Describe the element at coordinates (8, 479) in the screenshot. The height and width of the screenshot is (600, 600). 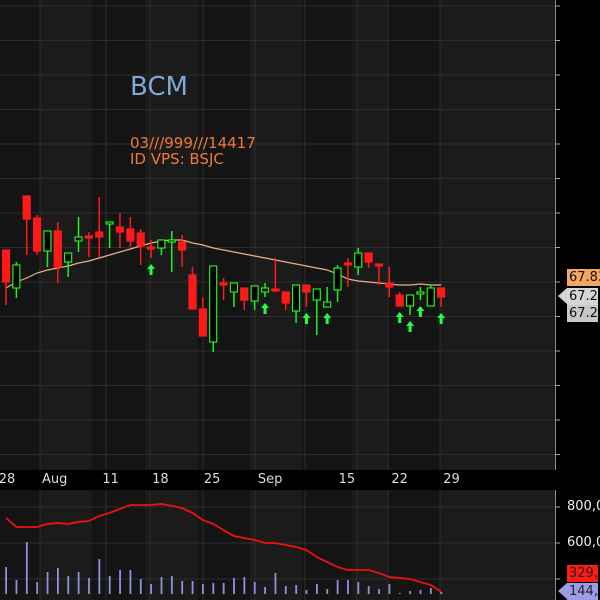
I see `x-tick-label: 28` at that location.